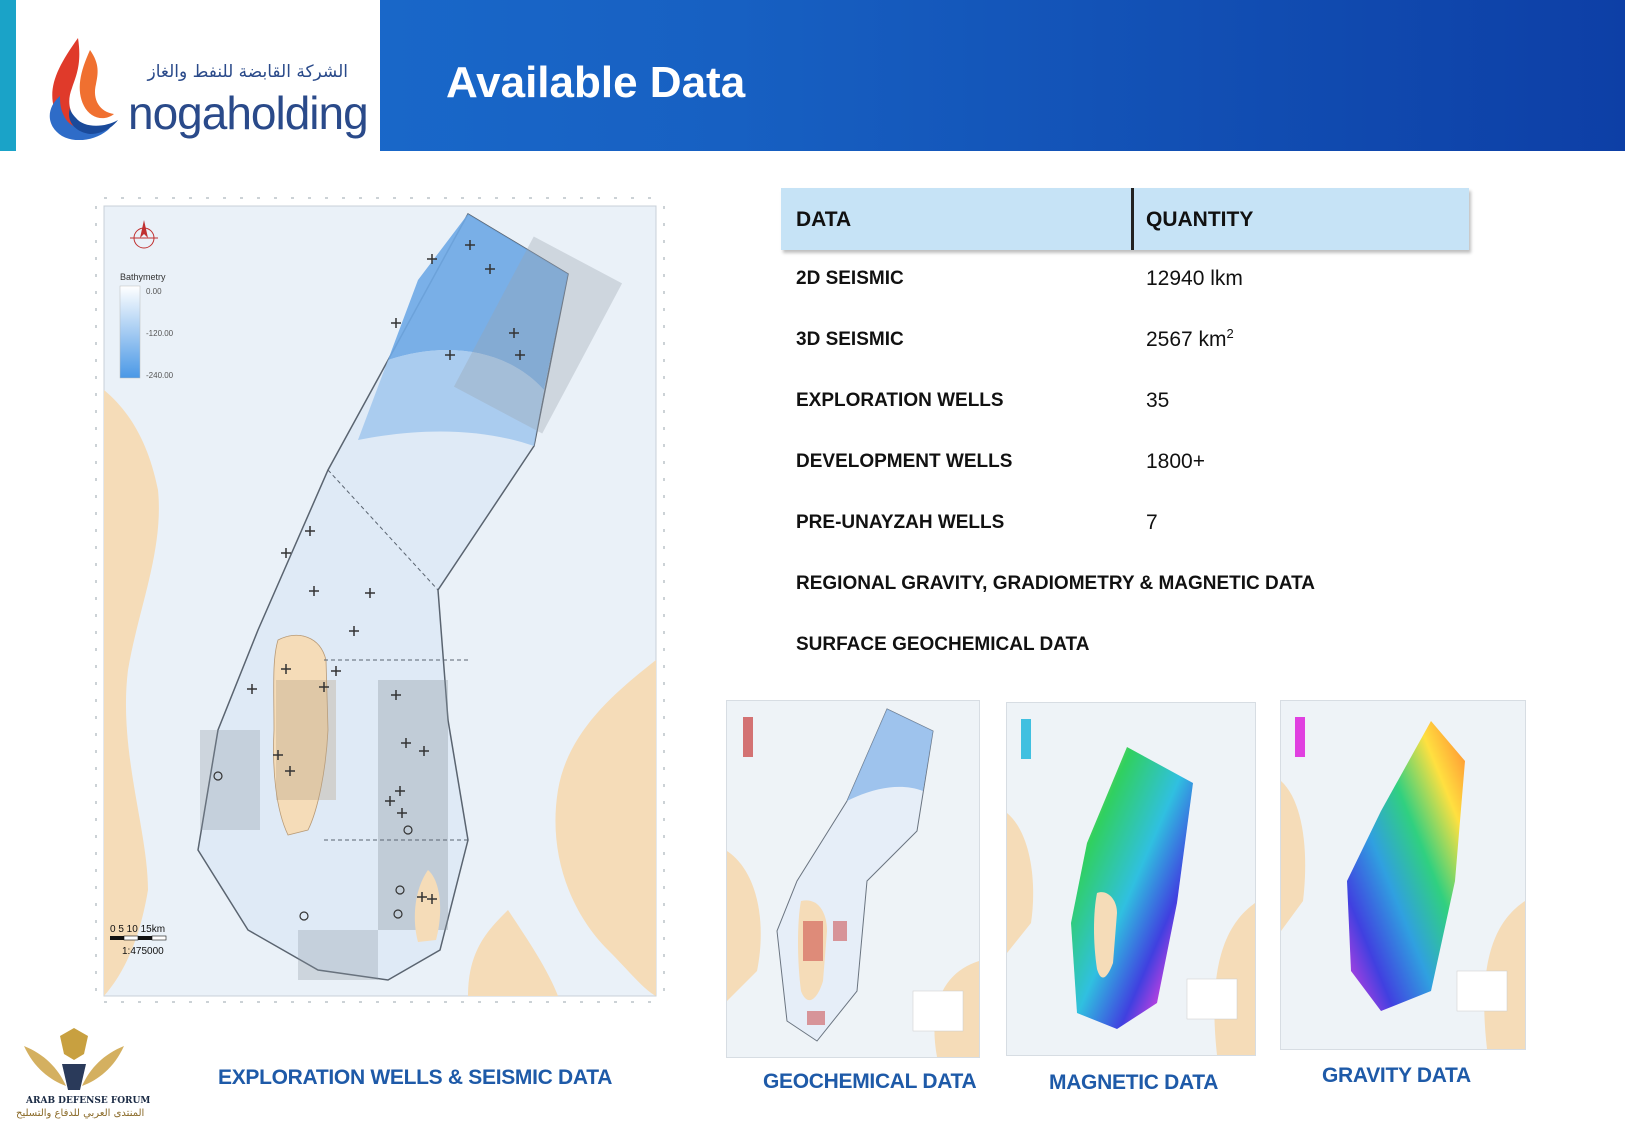 This screenshot has height=1125, width=1625. Describe the element at coordinates (1125, 280) in the screenshot. I see `table-row: 2D SEISMIC 12940 lkm` at that location.